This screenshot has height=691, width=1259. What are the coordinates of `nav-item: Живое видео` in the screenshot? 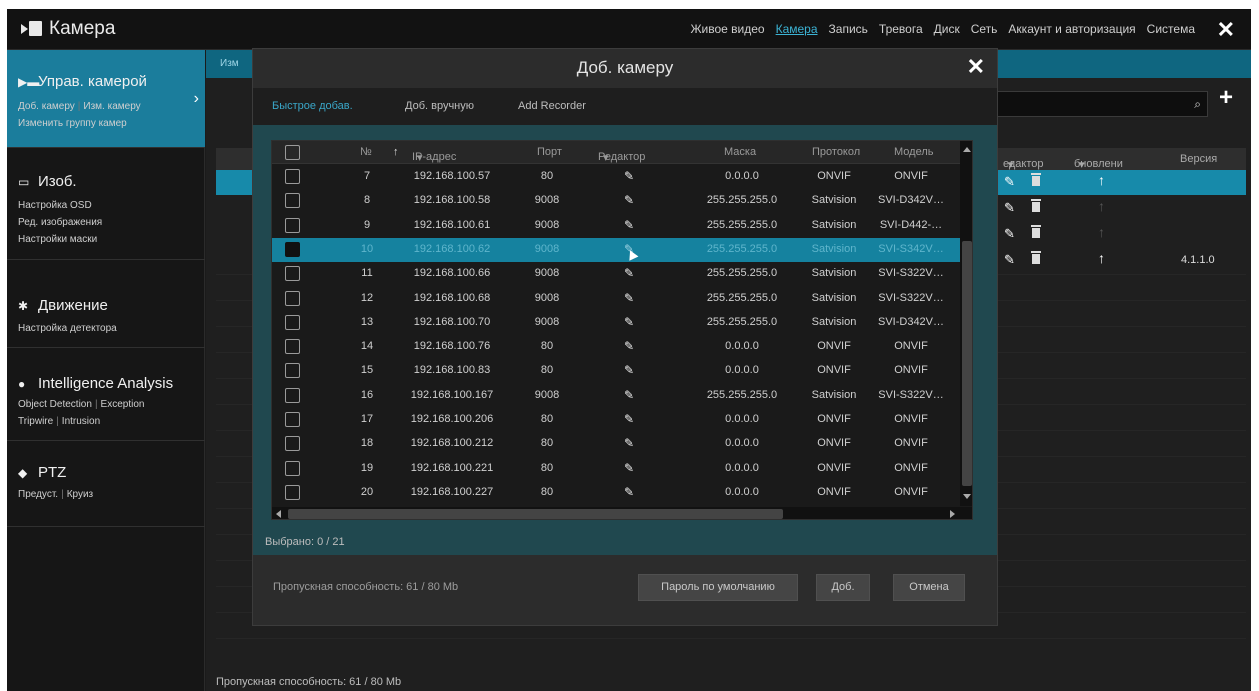 It's located at (727, 29).